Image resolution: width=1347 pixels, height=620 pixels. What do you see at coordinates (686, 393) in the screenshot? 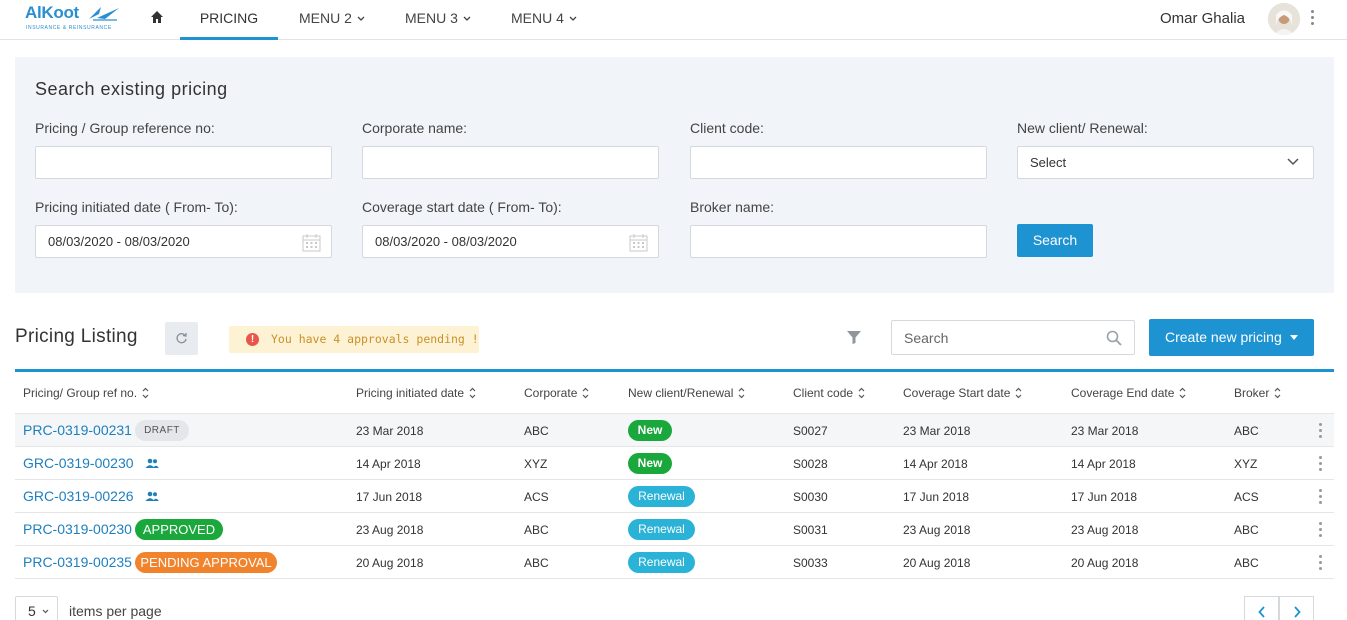
I see `col-header-client-type: New client/Renewal` at bounding box center [686, 393].